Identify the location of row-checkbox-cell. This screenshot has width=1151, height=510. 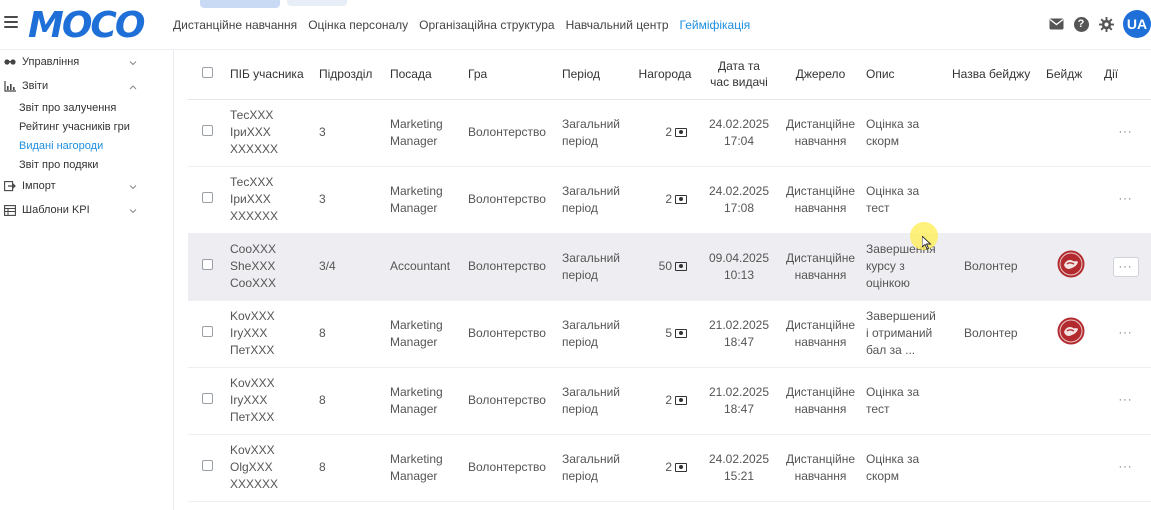
(207, 133).